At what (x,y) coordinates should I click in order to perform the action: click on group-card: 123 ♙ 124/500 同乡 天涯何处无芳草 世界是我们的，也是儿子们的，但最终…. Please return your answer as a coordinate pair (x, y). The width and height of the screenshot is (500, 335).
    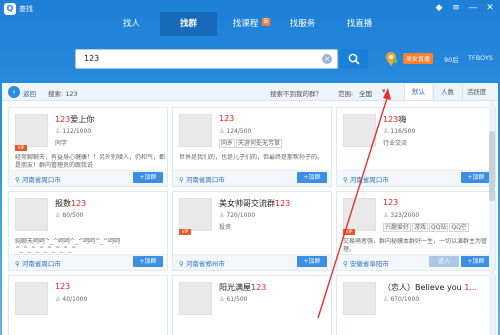
    Looking at the image, I should click on (252, 147).